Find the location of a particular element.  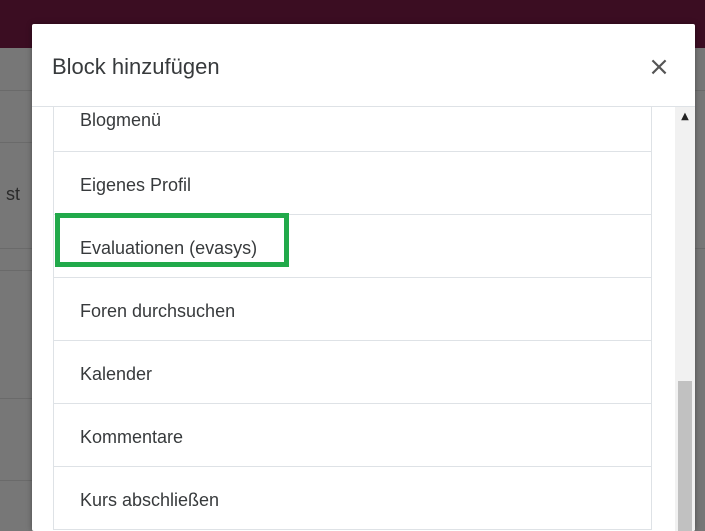

list-item: Eigenes Profil is located at coordinates (352, 183).